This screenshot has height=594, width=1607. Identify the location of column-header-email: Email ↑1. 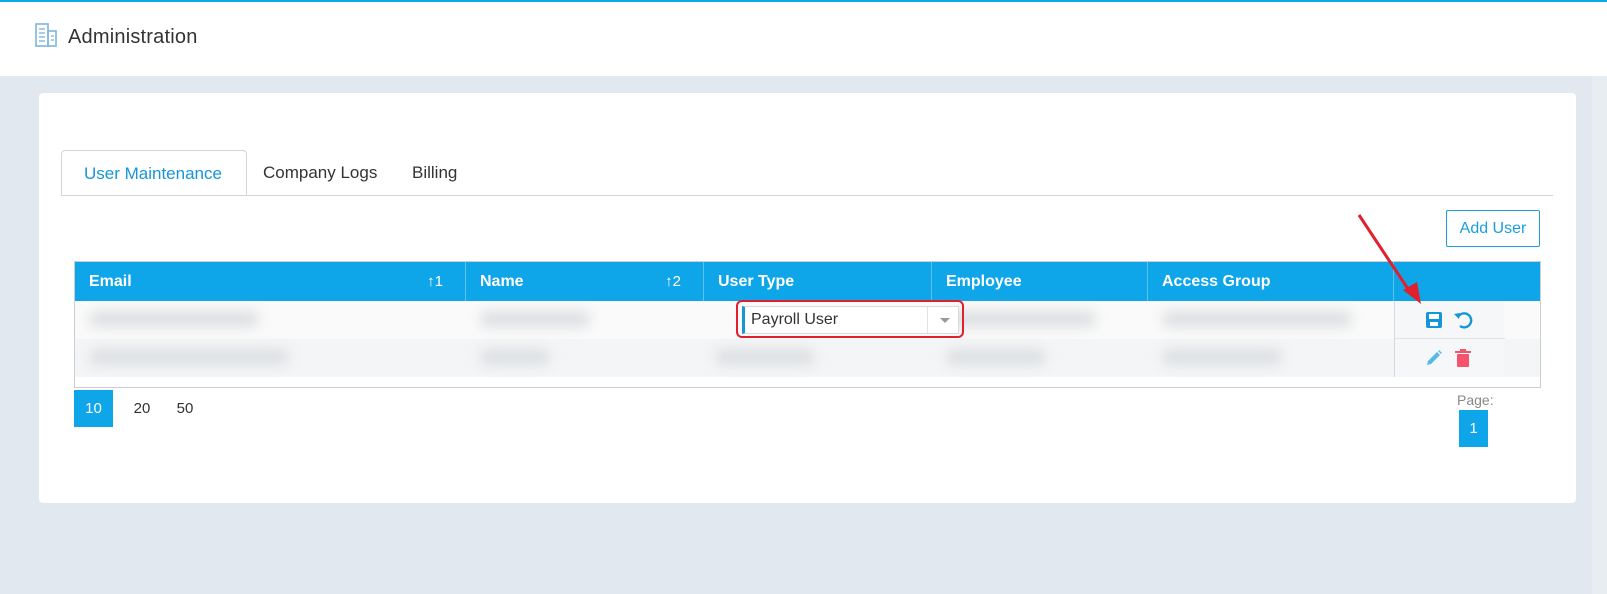
(270, 281).